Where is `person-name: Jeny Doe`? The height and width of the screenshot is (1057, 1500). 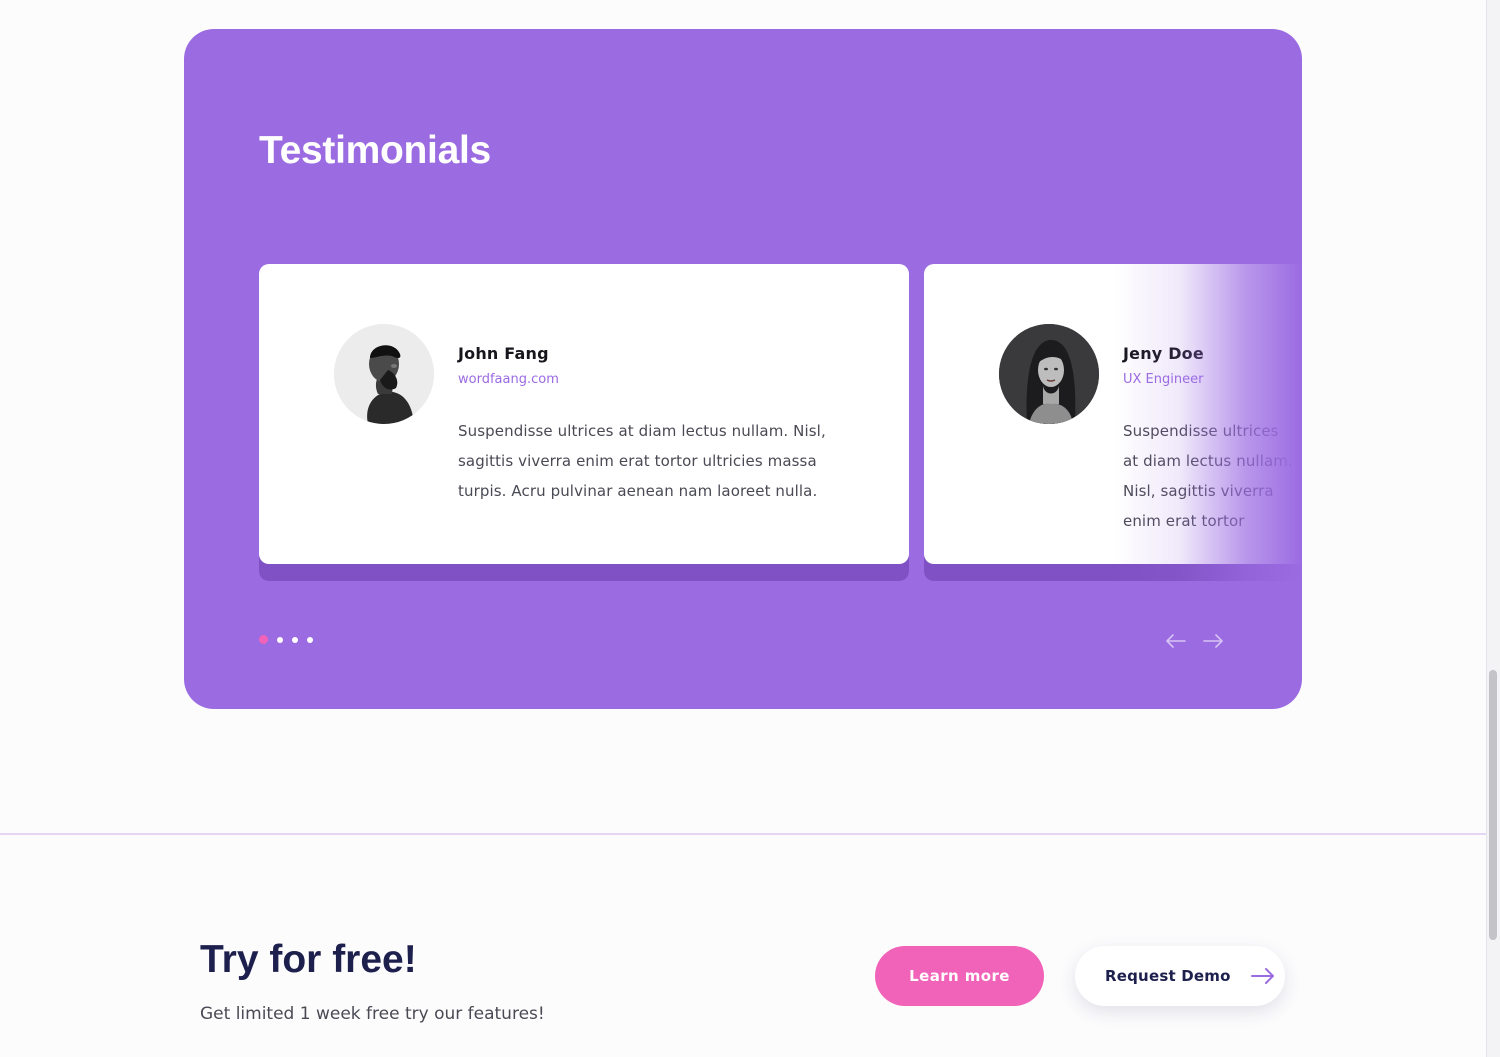 person-name: Jeny Doe is located at coordinates (1163, 353).